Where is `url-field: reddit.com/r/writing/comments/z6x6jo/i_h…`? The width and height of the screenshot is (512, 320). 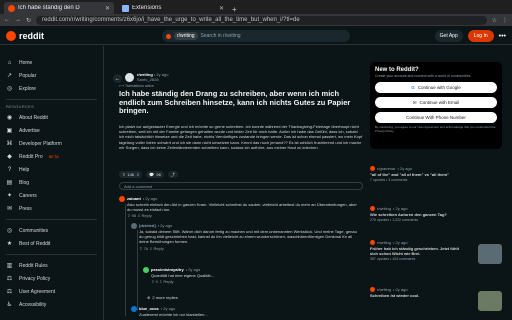
url-field: reddit.com/r/writing/comments/z6x6jo/i_h… is located at coordinates (261, 20).